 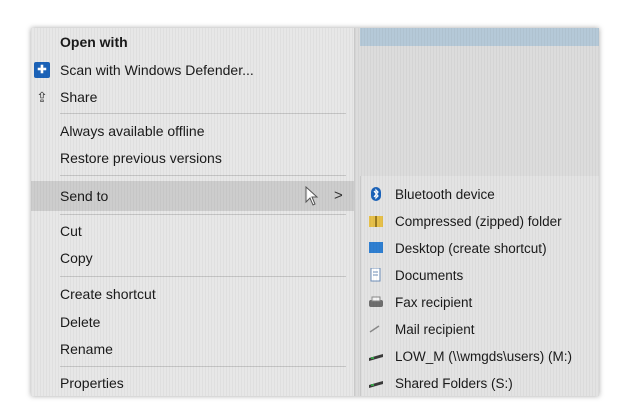 What do you see at coordinates (479, 37) in the screenshot?
I see `window-title-strip` at bounding box center [479, 37].